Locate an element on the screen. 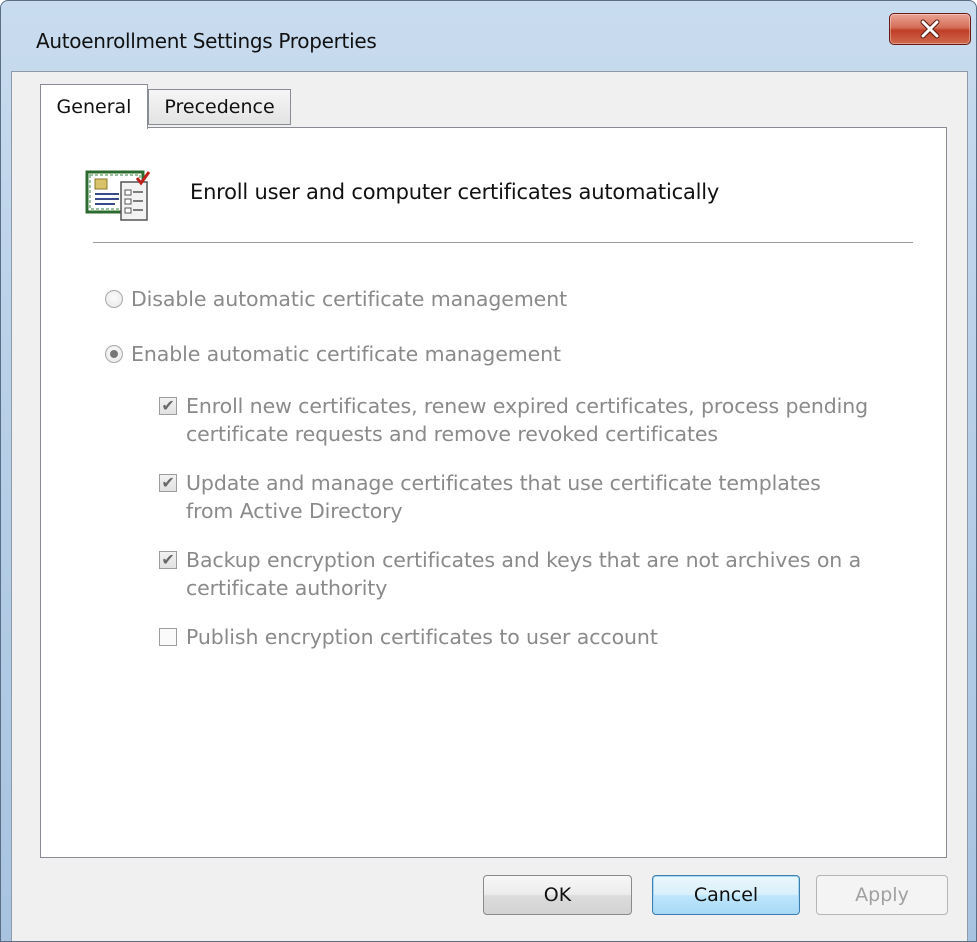 The width and height of the screenshot is (977, 942). close-icon is located at coordinates (930, 29).